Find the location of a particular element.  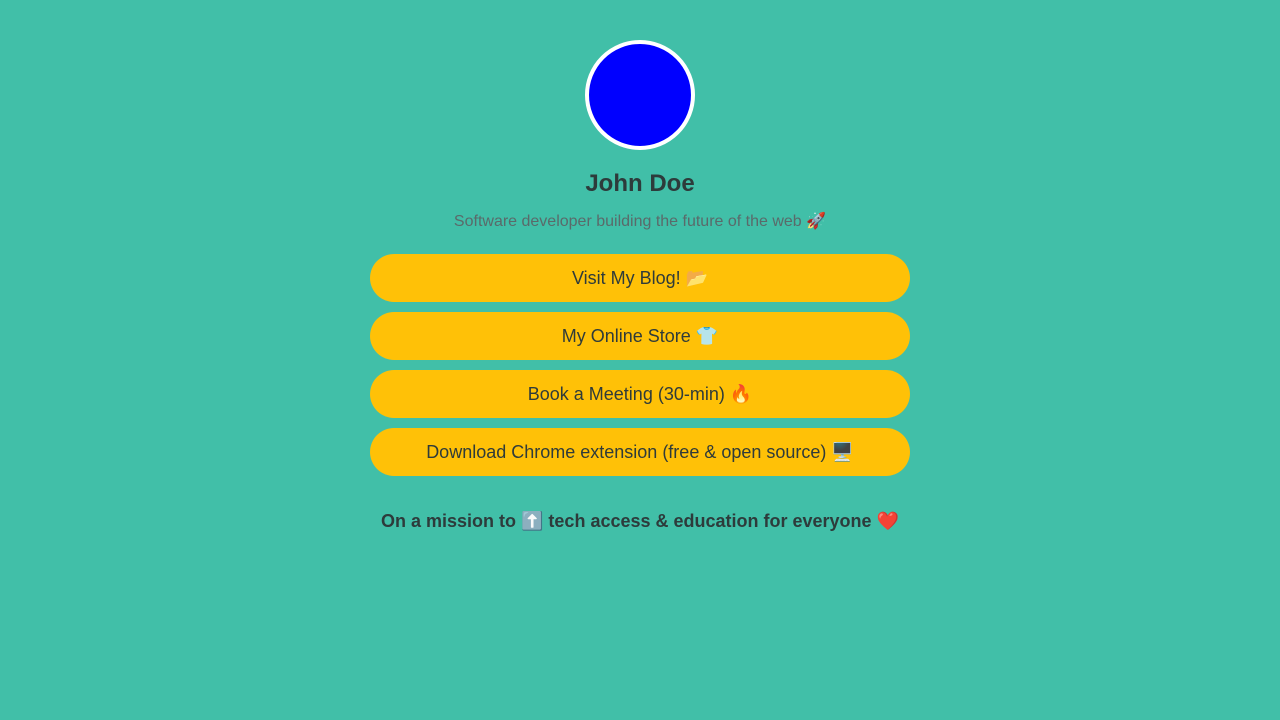

profile-name: John Doe is located at coordinates (640, 183).